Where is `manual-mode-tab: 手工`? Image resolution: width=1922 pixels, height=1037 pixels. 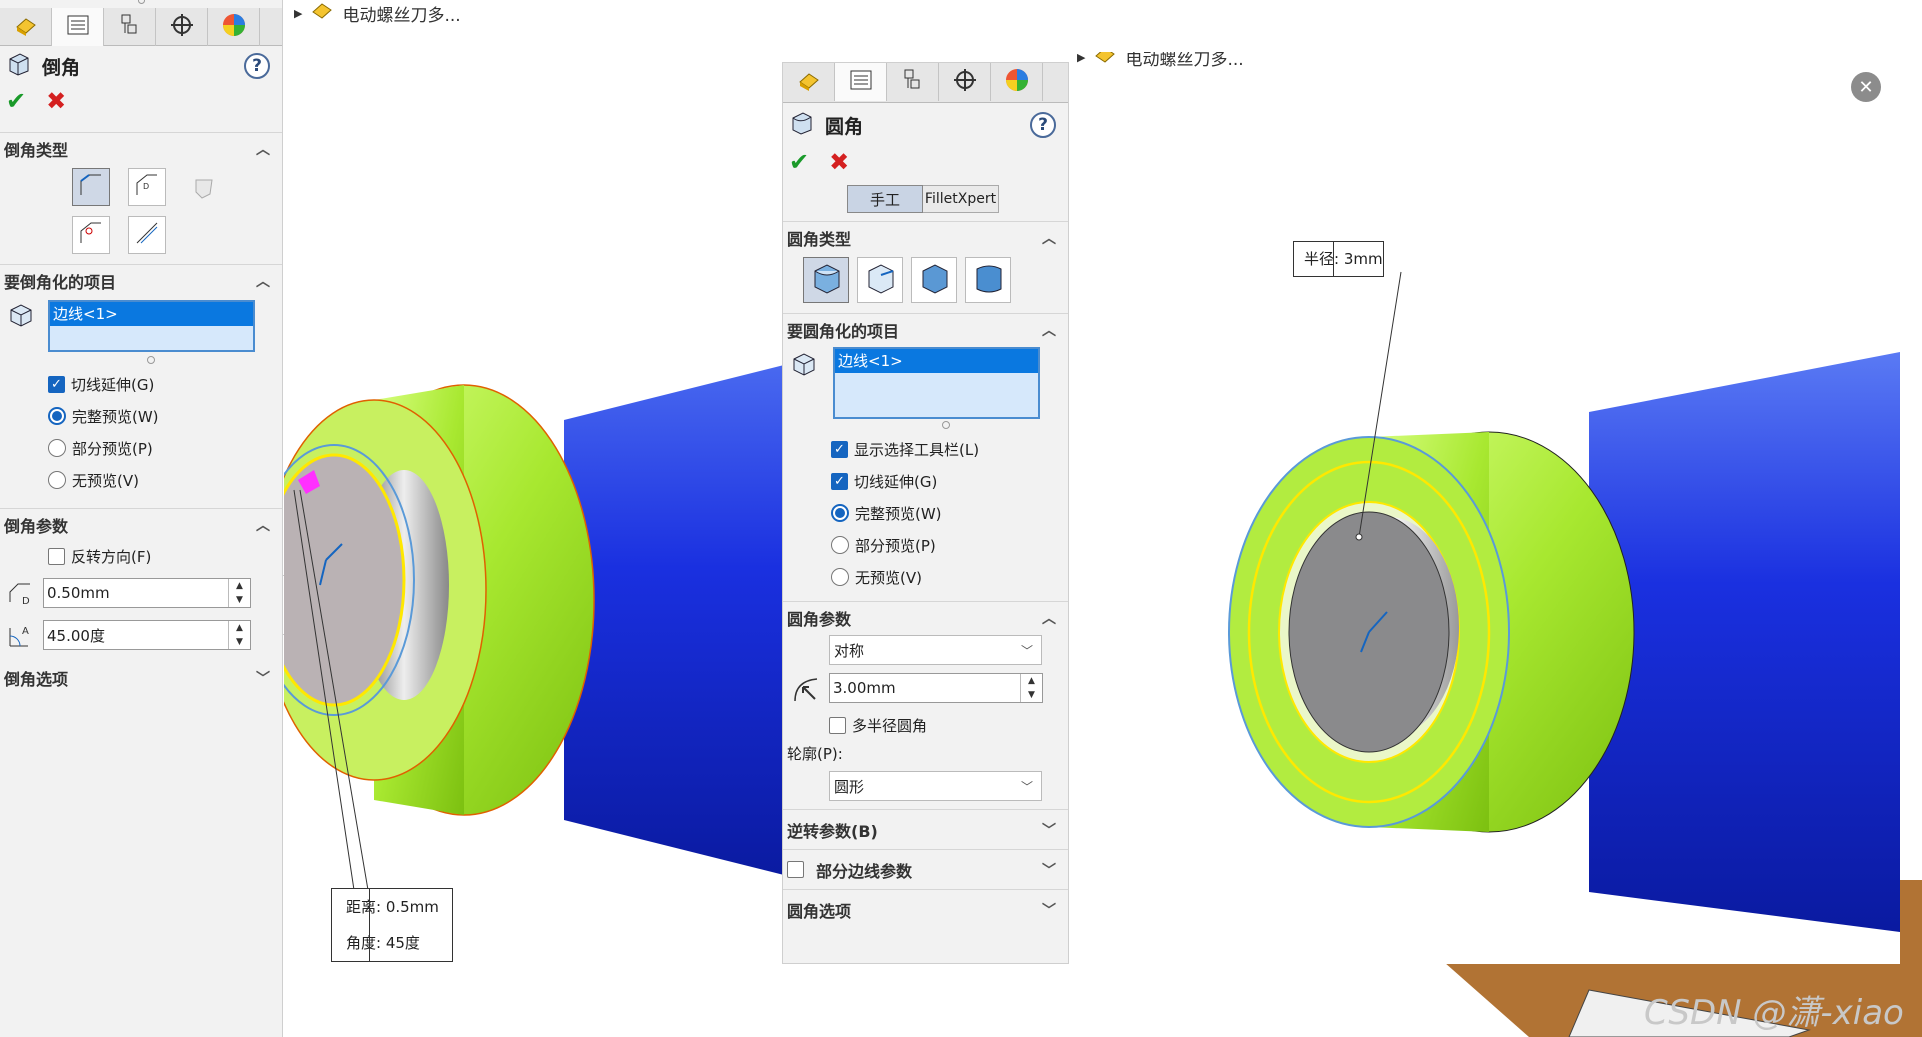
manual-mode-tab: 手工 is located at coordinates (885, 199).